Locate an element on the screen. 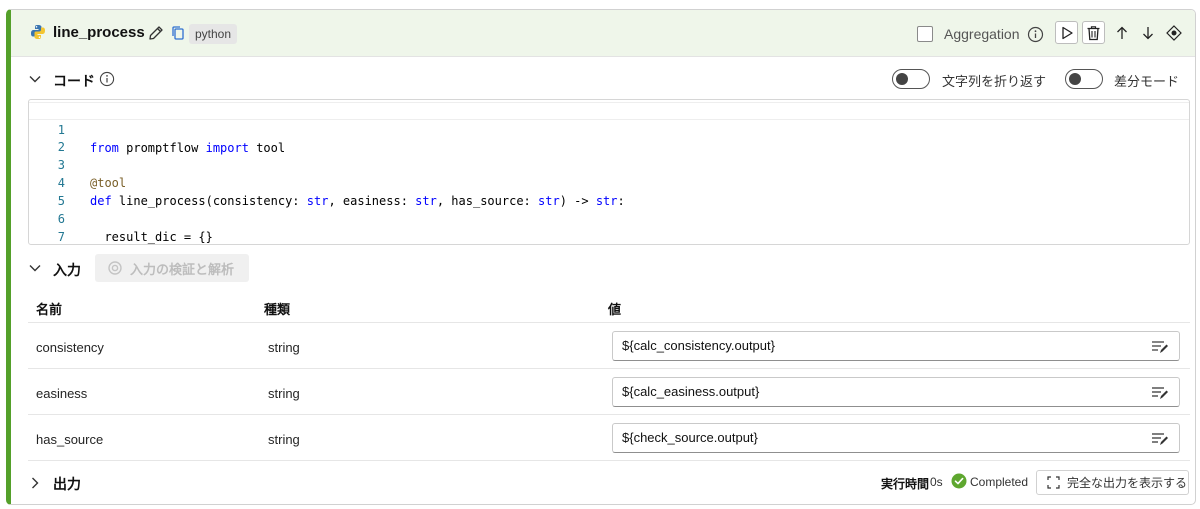  input-name: consistency is located at coordinates (70, 347).